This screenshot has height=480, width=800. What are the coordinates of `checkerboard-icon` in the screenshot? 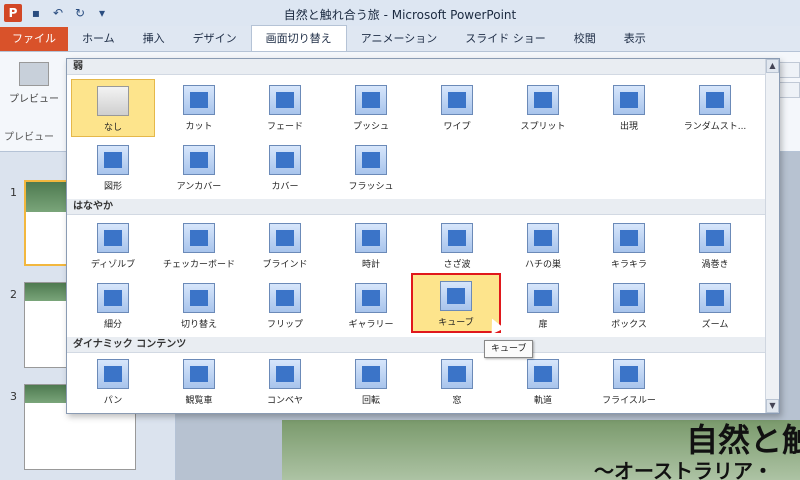 It's located at (199, 238).